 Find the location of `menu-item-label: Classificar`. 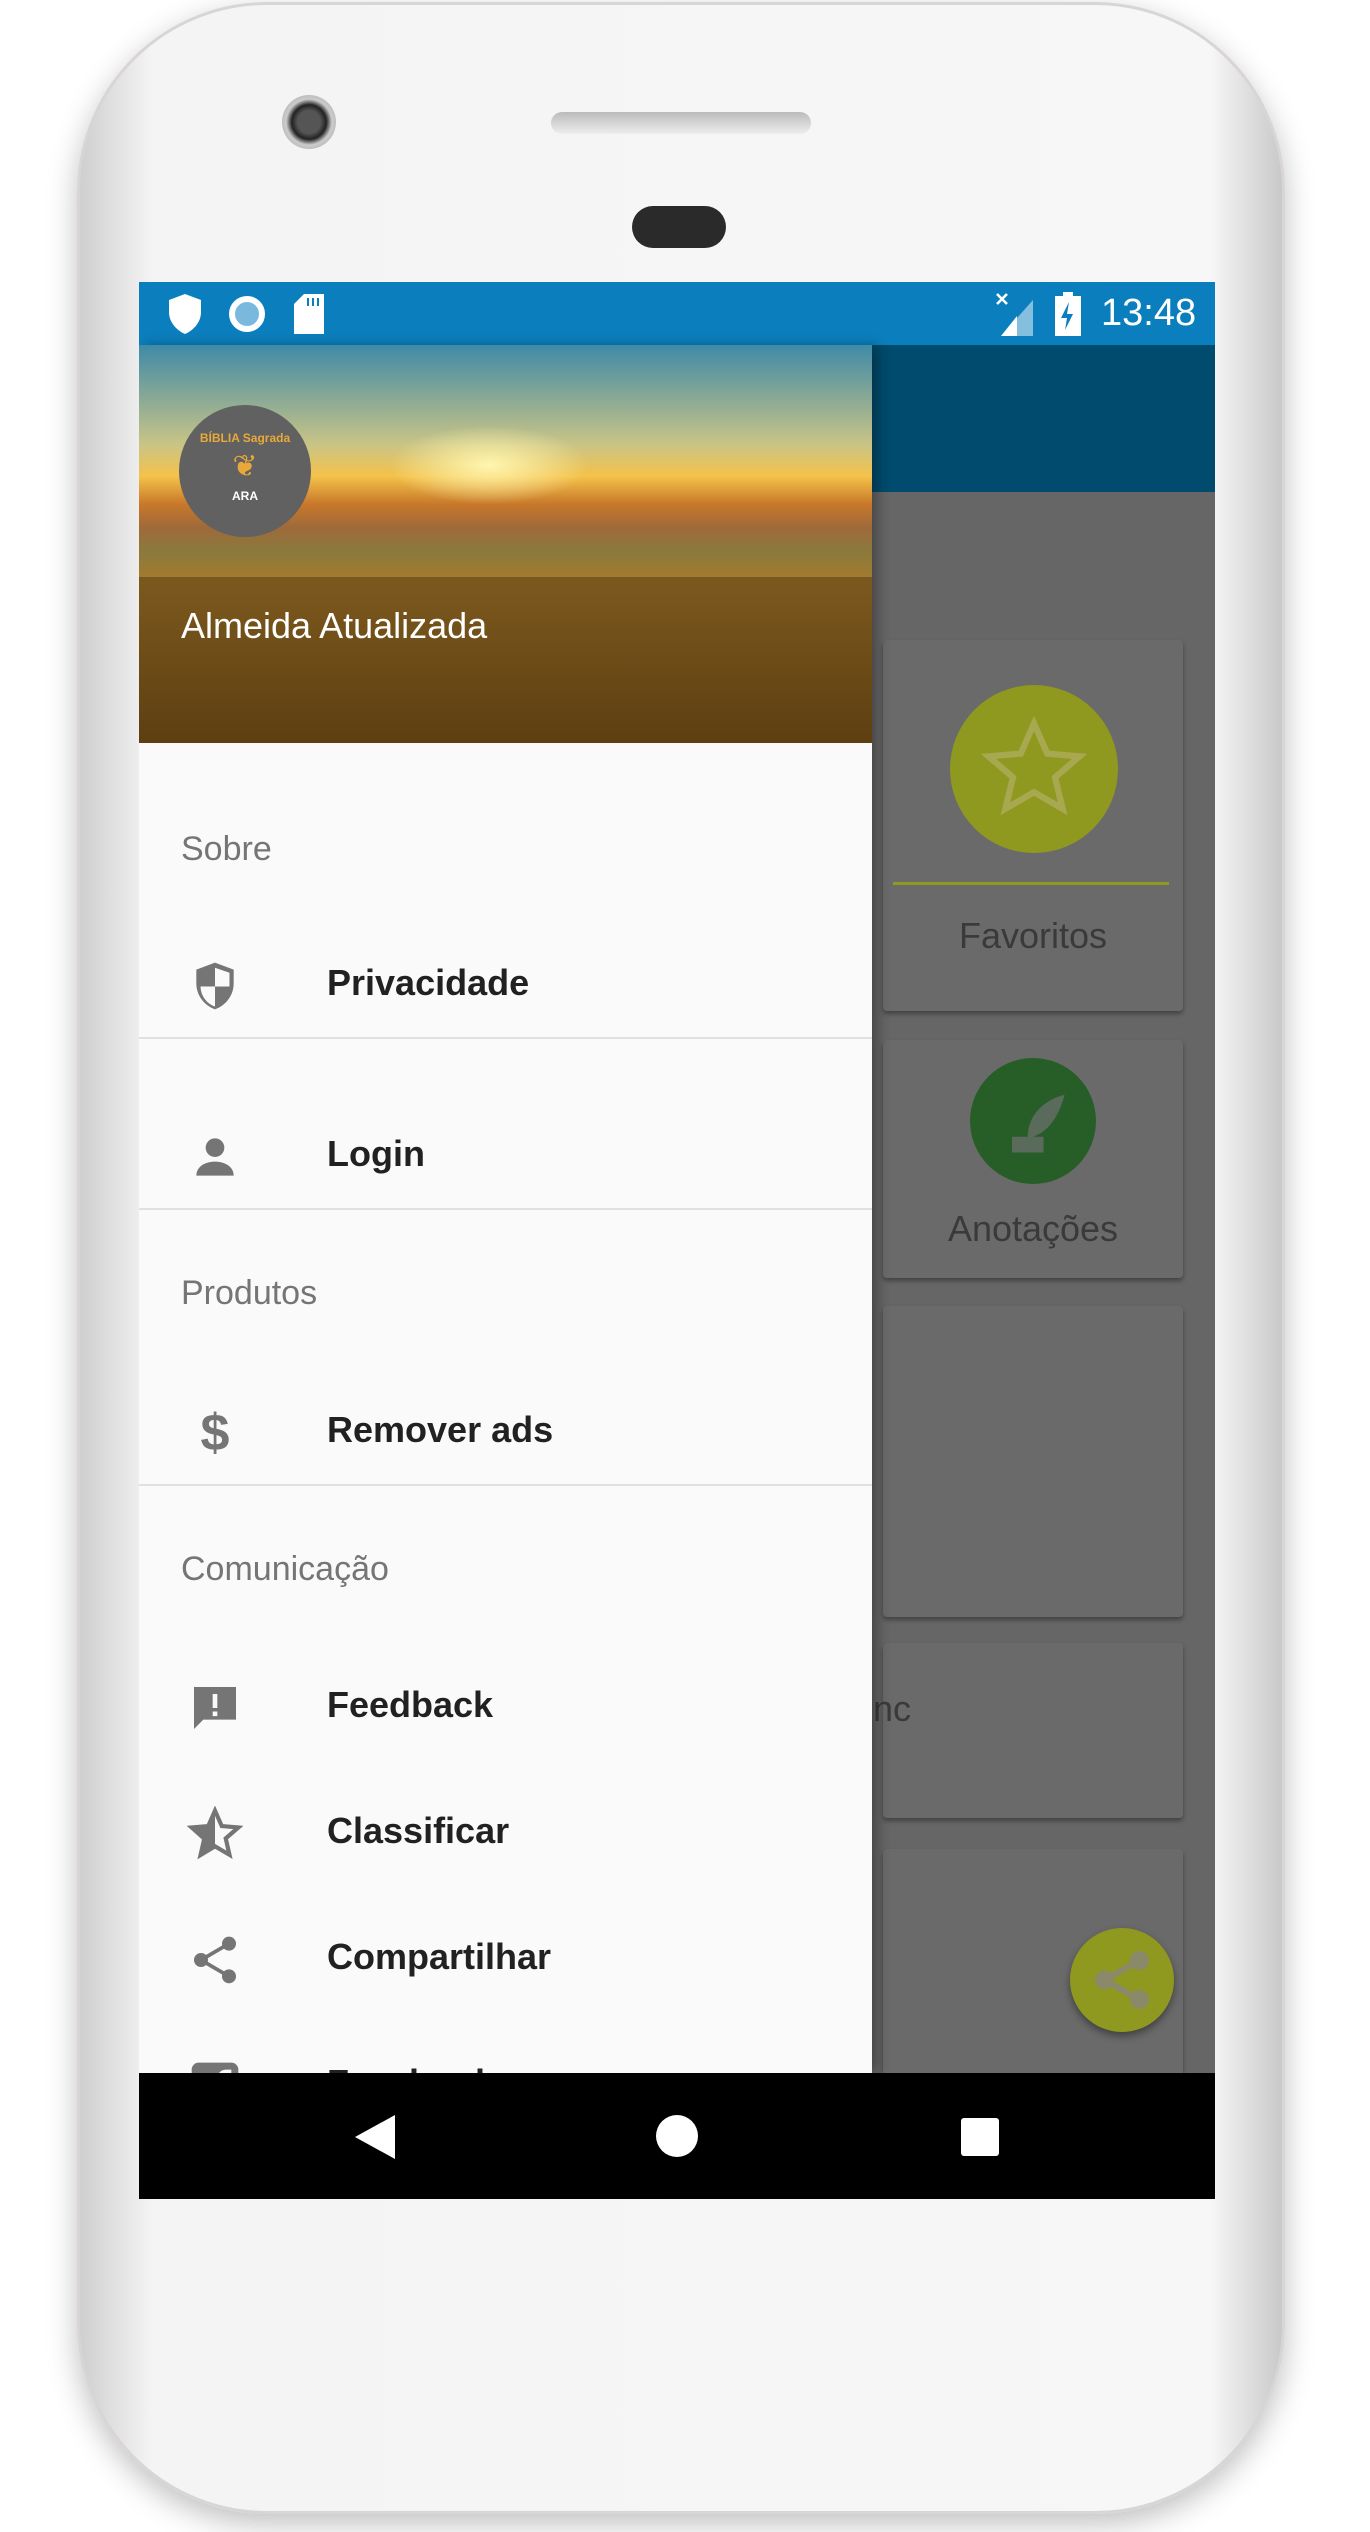

menu-item-label: Classificar is located at coordinates (418, 1830).